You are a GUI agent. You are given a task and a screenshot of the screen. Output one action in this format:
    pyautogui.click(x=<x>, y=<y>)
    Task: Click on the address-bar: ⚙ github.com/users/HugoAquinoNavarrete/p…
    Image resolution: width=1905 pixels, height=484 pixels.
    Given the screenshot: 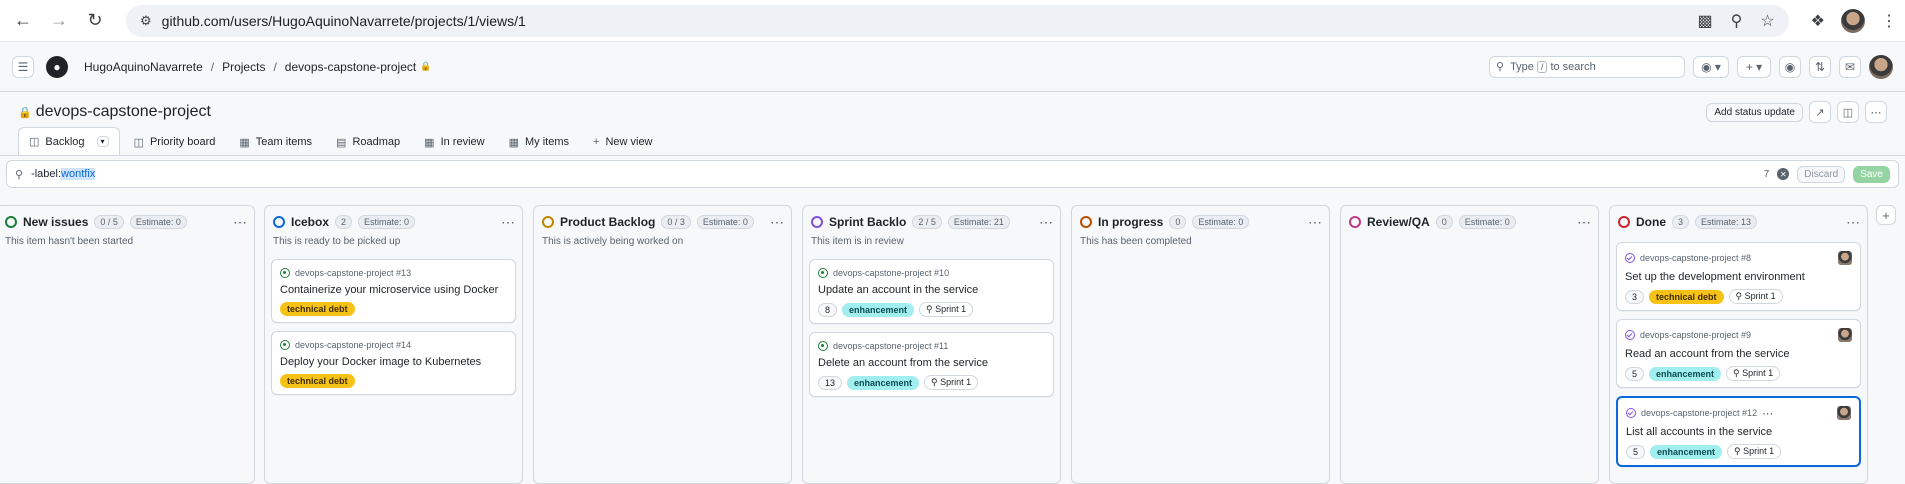 What is the action you would take?
    pyautogui.click(x=957, y=20)
    